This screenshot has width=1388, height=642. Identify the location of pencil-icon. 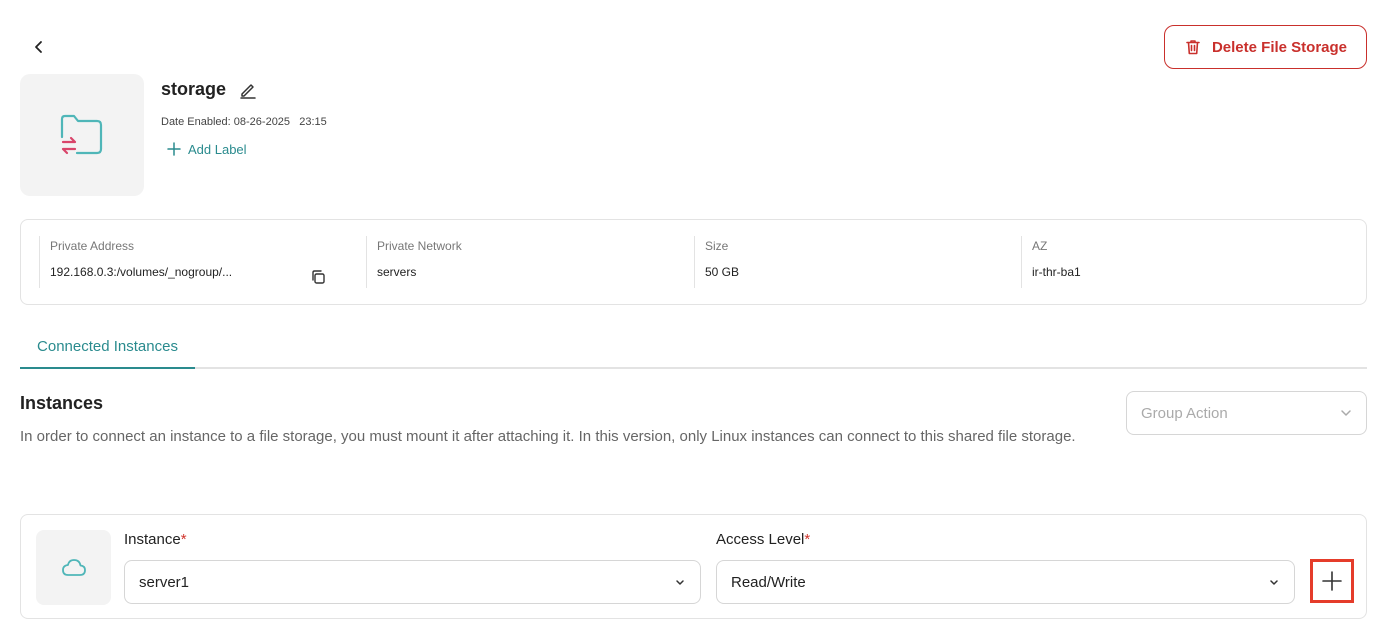
(248, 91).